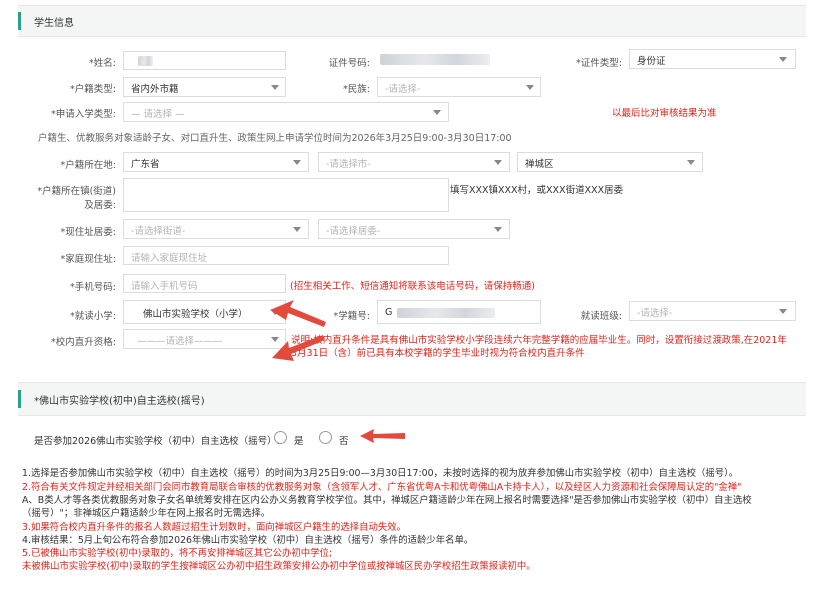 The height and width of the screenshot is (596, 830). What do you see at coordinates (325, 437) in the screenshot?
I see `lottery-no-radio` at bounding box center [325, 437].